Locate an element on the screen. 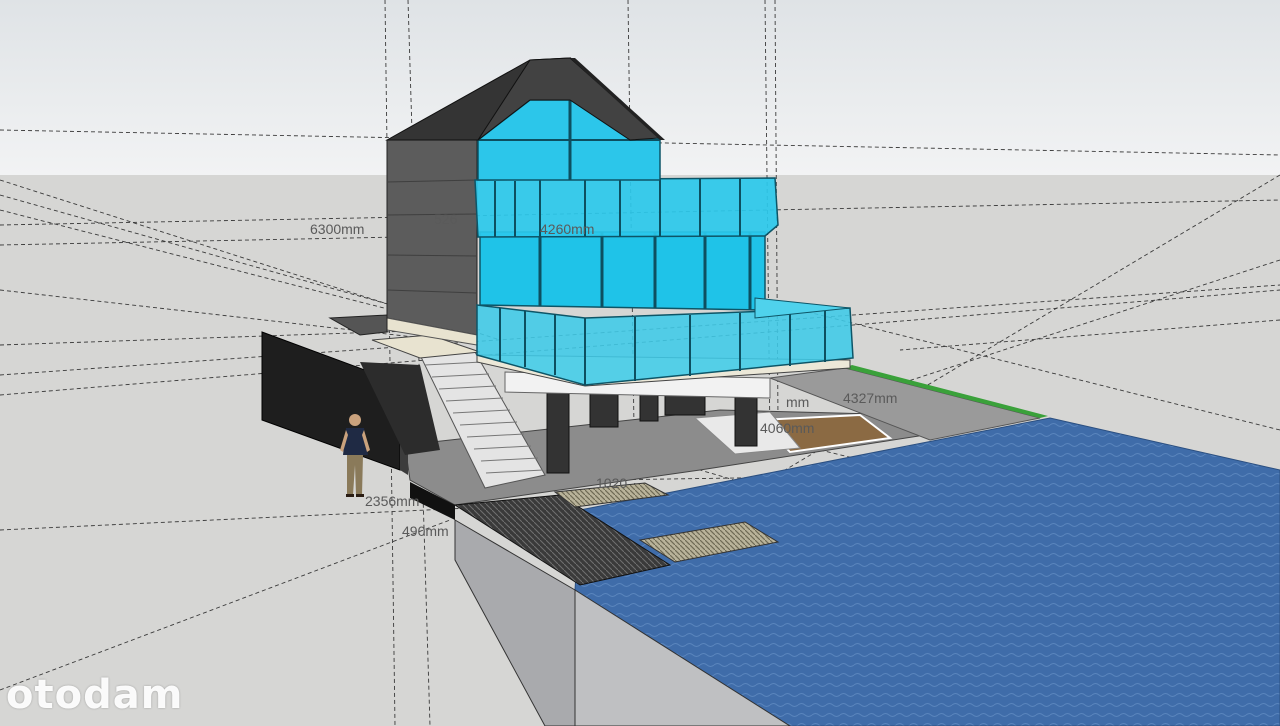  dimension-2356mm: 2356mm is located at coordinates (392, 501).